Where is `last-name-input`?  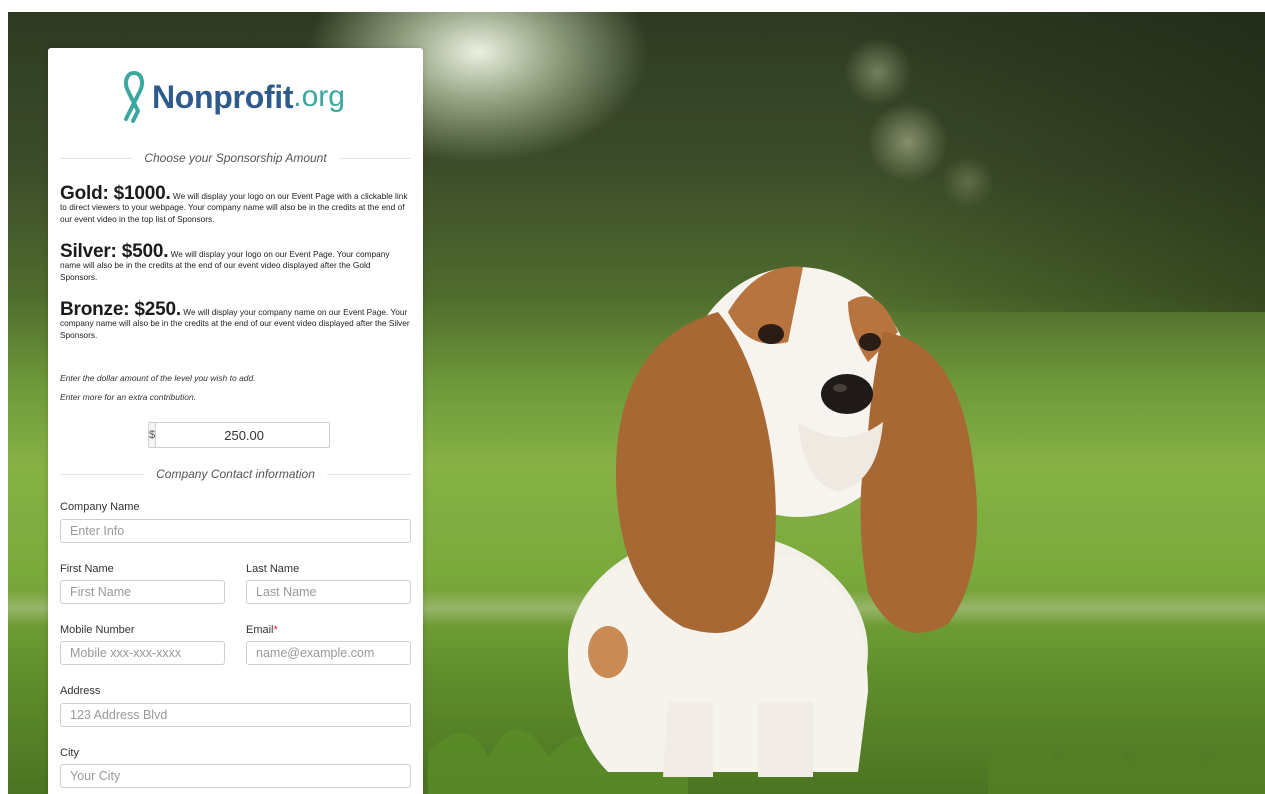
last-name-input is located at coordinates (328, 592).